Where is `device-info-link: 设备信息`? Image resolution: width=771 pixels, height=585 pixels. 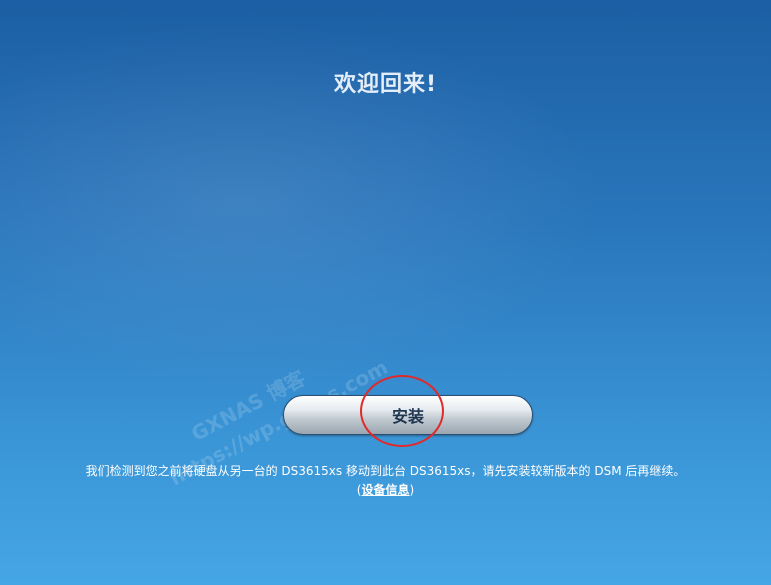 device-info-link: 设备信息 is located at coordinates (385, 490).